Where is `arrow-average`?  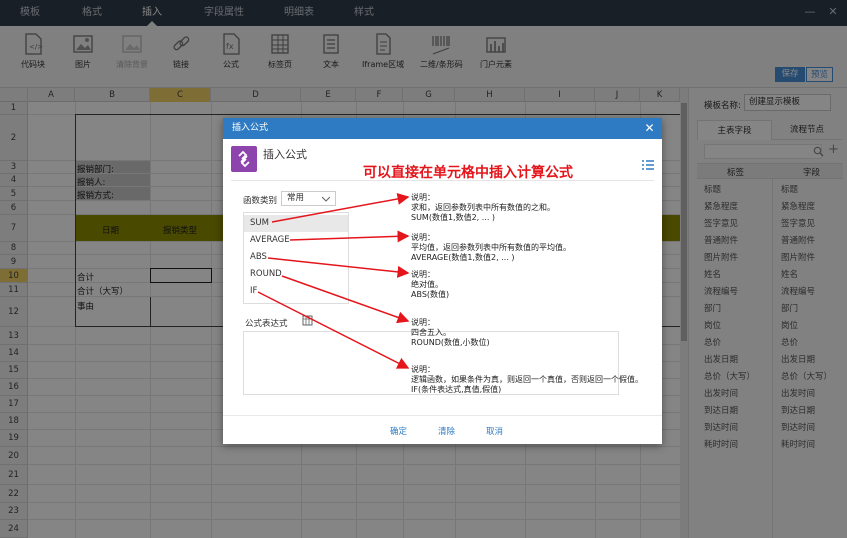 arrow-average is located at coordinates (349, 236).